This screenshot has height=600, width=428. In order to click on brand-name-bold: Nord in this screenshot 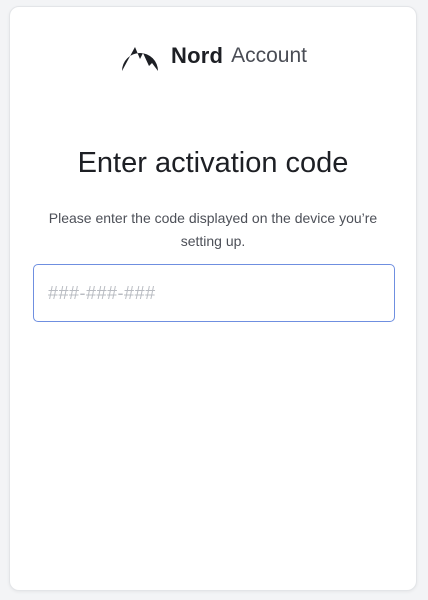, I will do `click(197, 55)`.